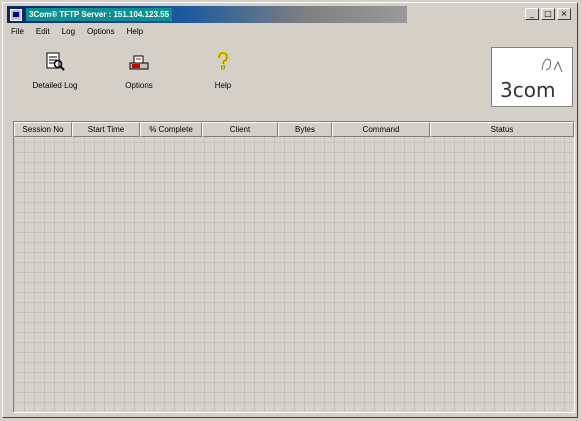  Describe the element at coordinates (55, 77) in the screenshot. I see `detailed-log-button: Detailed Log` at that location.